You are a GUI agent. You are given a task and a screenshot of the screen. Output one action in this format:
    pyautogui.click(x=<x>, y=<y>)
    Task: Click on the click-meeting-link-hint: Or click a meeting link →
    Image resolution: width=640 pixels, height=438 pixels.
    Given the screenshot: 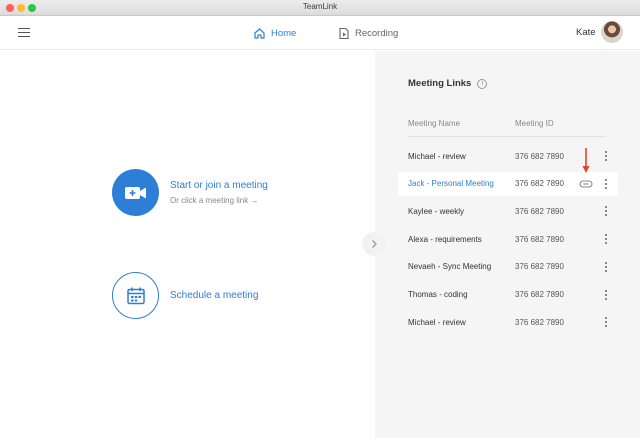 What is the action you would take?
    pyautogui.click(x=214, y=200)
    